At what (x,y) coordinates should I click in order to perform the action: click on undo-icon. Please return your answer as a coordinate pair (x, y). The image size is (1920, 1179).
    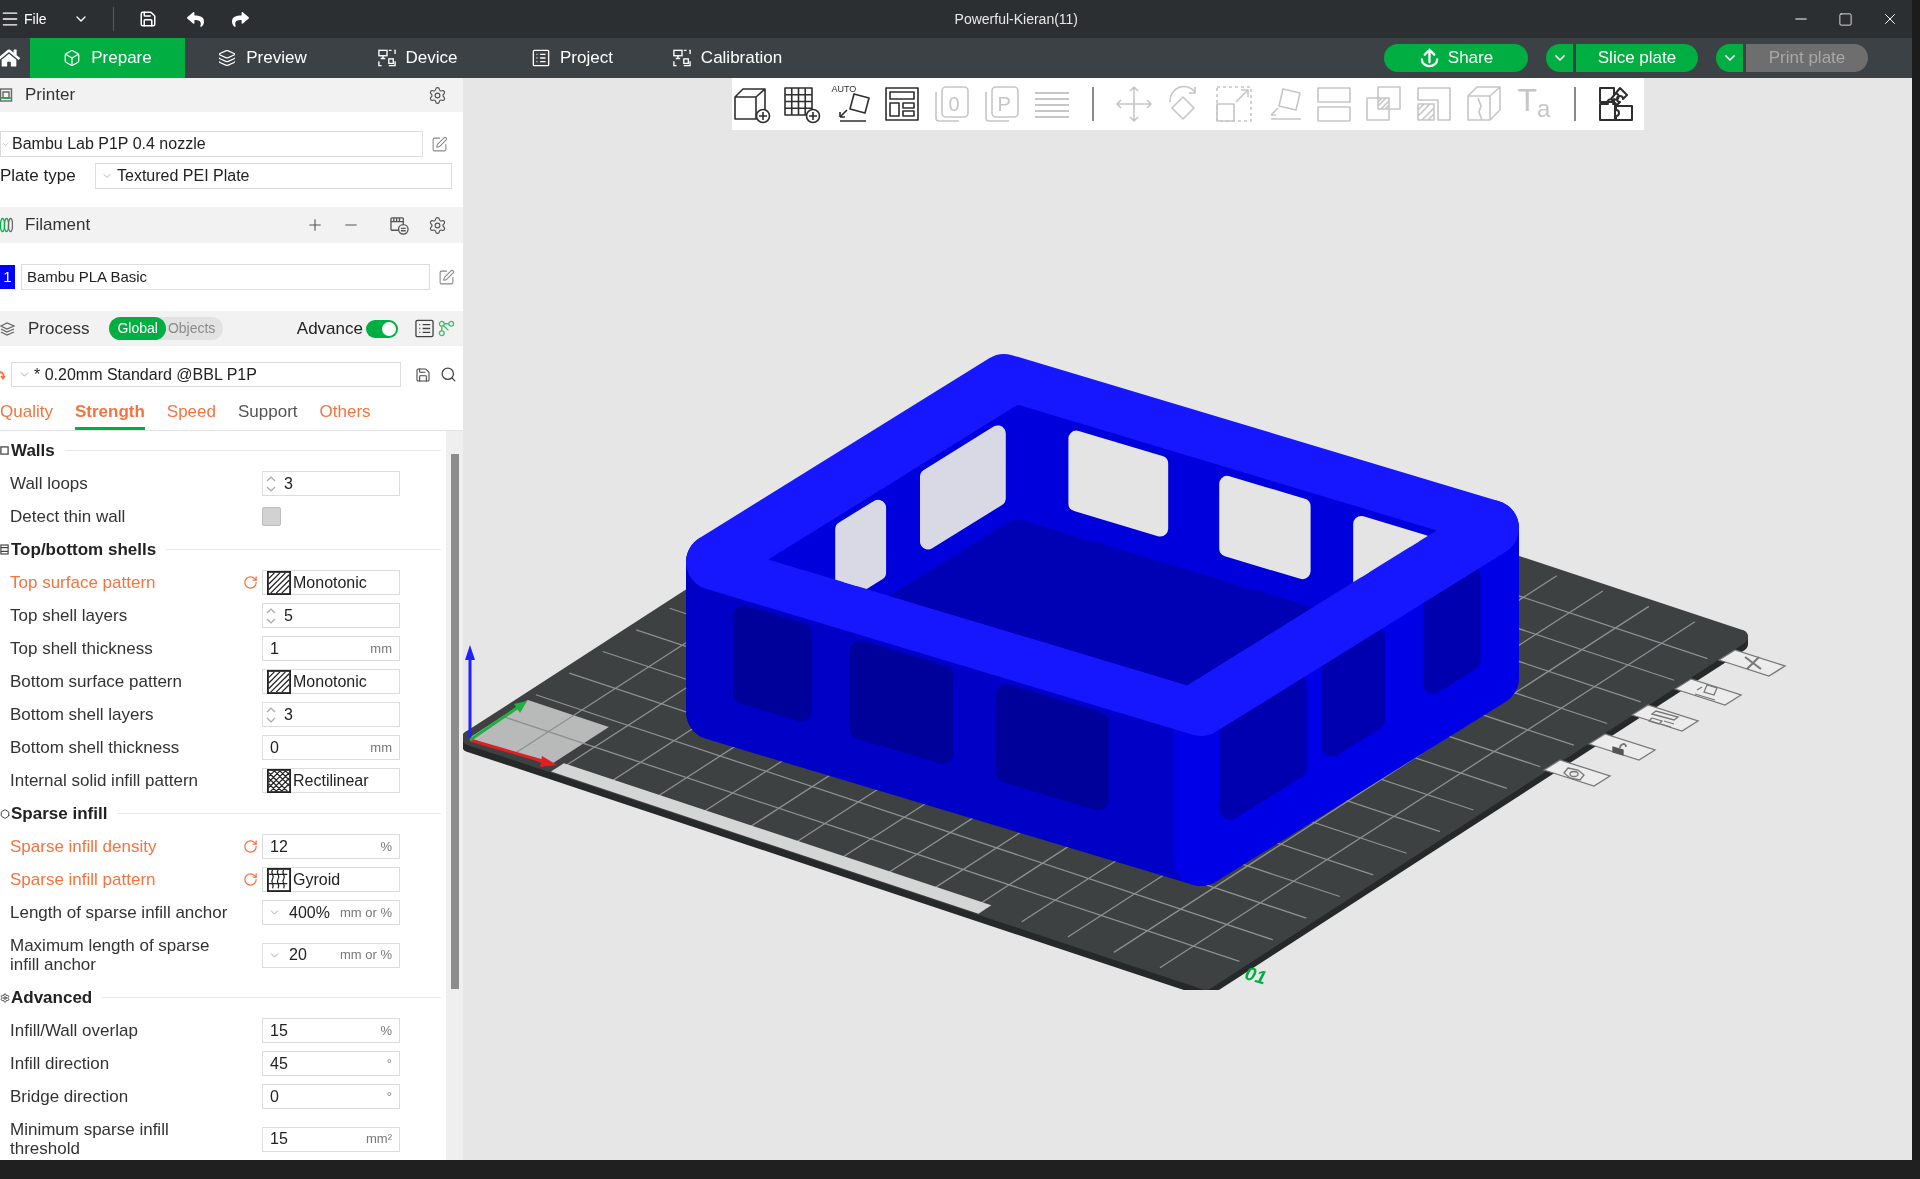
    Looking at the image, I should click on (195, 19).